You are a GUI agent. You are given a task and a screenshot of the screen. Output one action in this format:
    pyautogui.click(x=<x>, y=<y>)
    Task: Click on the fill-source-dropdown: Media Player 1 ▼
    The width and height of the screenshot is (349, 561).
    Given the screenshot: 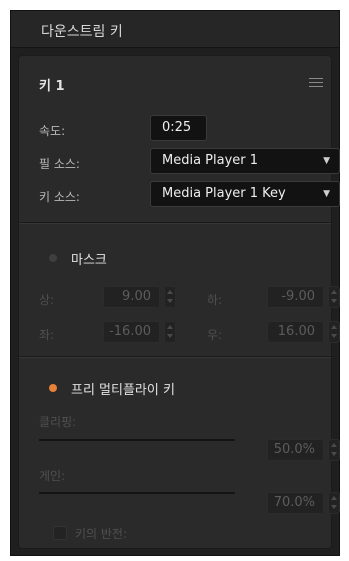 What is the action you would take?
    pyautogui.click(x=245, y=161)
    